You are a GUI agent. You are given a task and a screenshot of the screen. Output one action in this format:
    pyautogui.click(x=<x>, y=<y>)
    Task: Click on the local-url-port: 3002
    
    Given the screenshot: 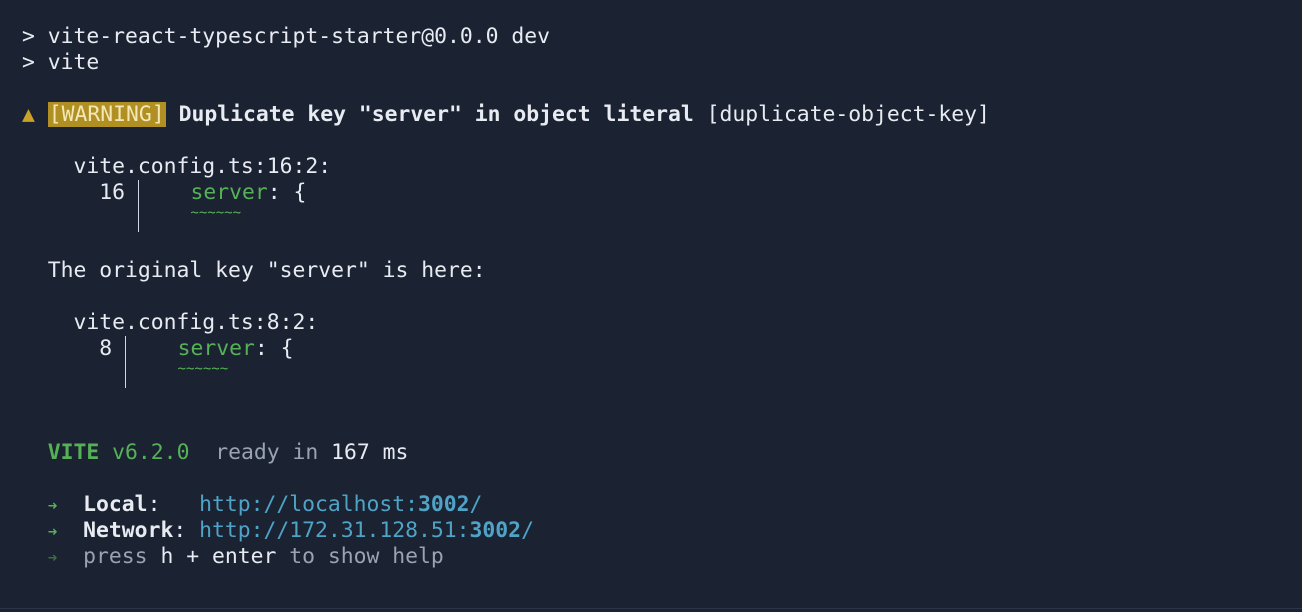 What is the action you would take?
    pyautogui.click(x=444, y=504)
    